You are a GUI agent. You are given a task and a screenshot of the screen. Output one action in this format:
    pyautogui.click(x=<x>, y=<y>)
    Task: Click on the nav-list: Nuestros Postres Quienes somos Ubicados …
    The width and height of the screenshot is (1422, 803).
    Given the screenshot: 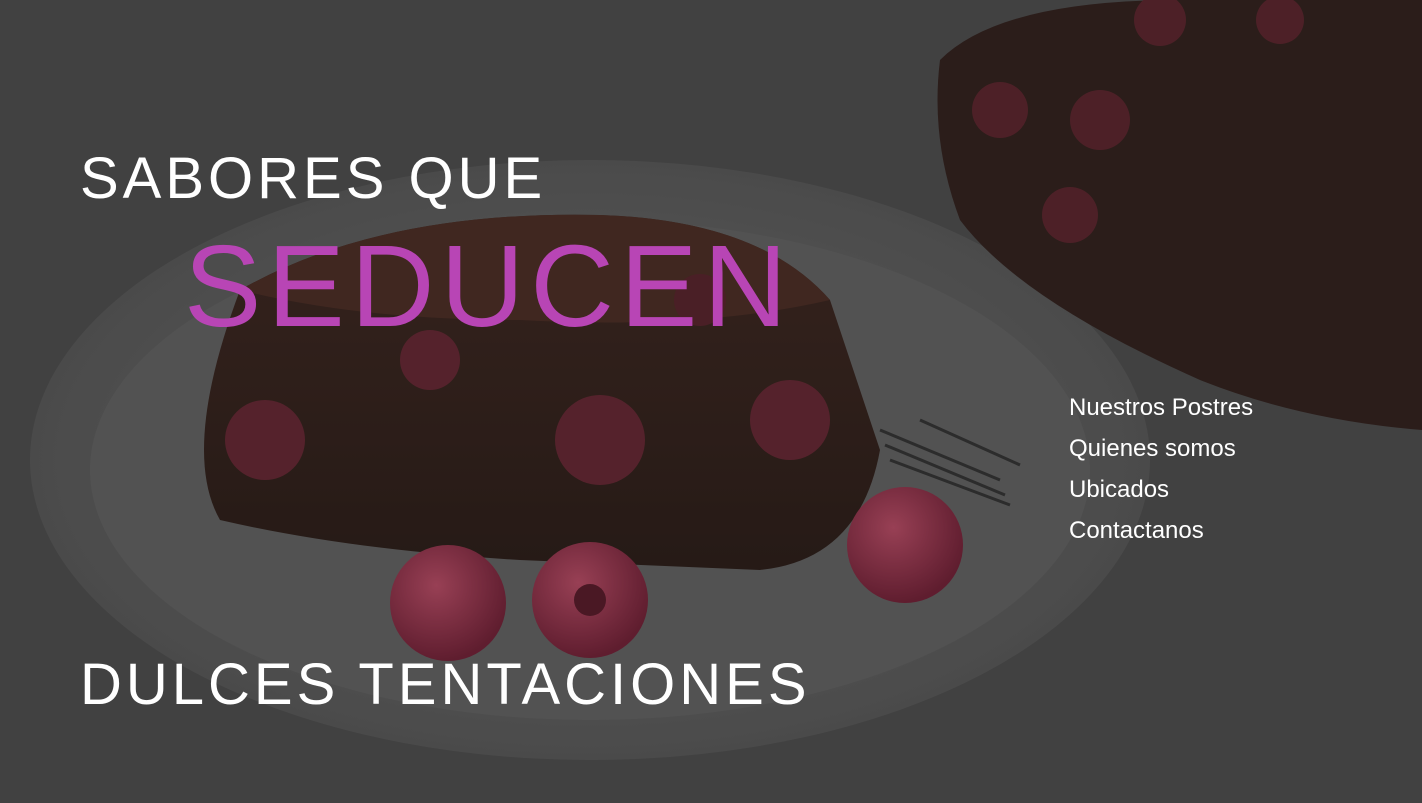 What is the action you would take?
    pyautogui.click(x=1161, y=474)
    